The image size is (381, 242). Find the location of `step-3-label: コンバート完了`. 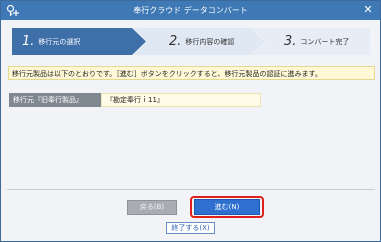

step-3-label: コンバート完了 is located at coordinates (325, 41).